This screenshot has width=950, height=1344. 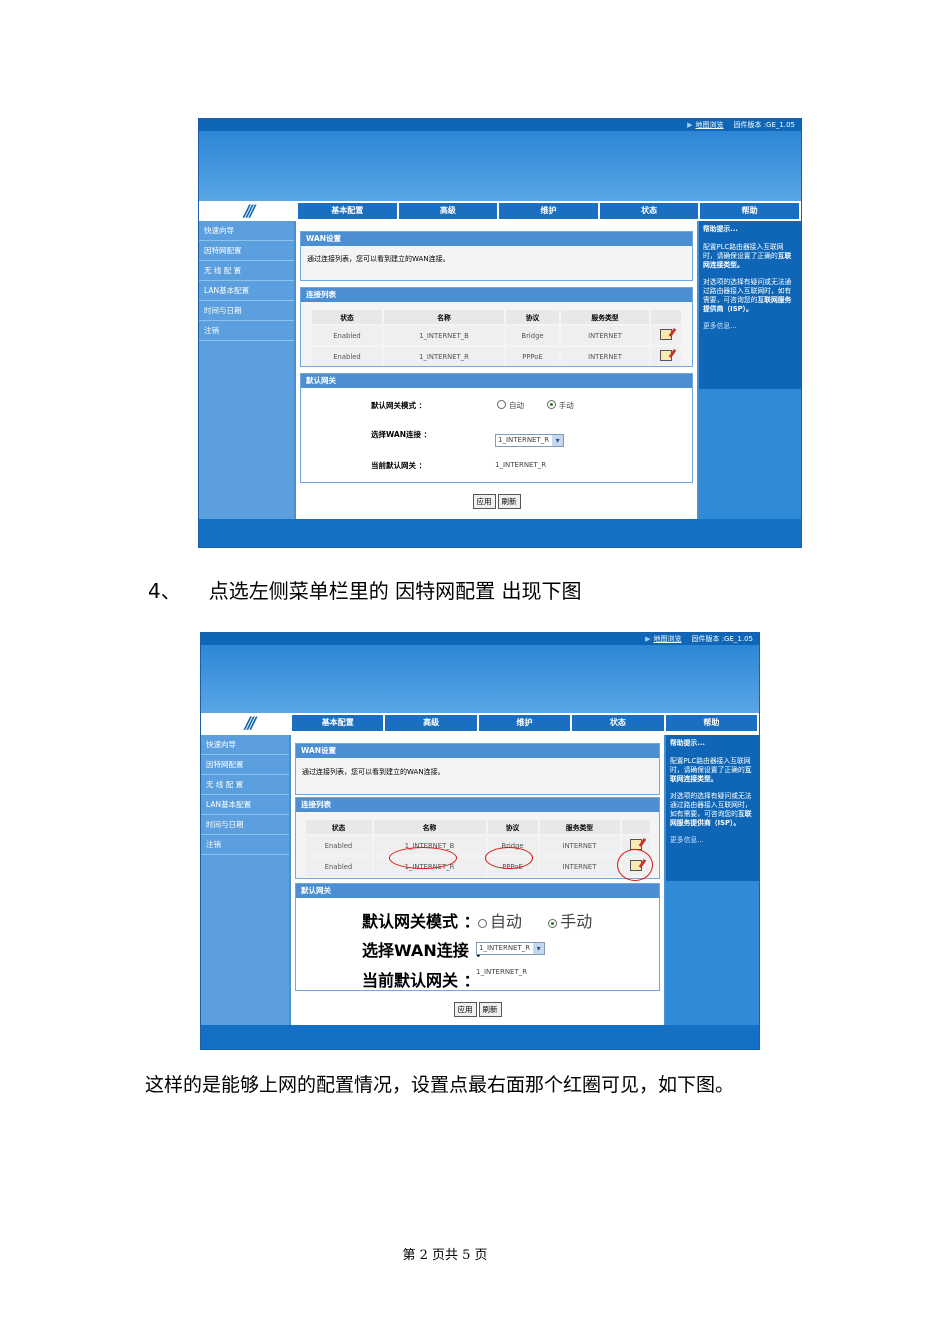 I want to click on footer-bar, so click(x=480, y=1037).